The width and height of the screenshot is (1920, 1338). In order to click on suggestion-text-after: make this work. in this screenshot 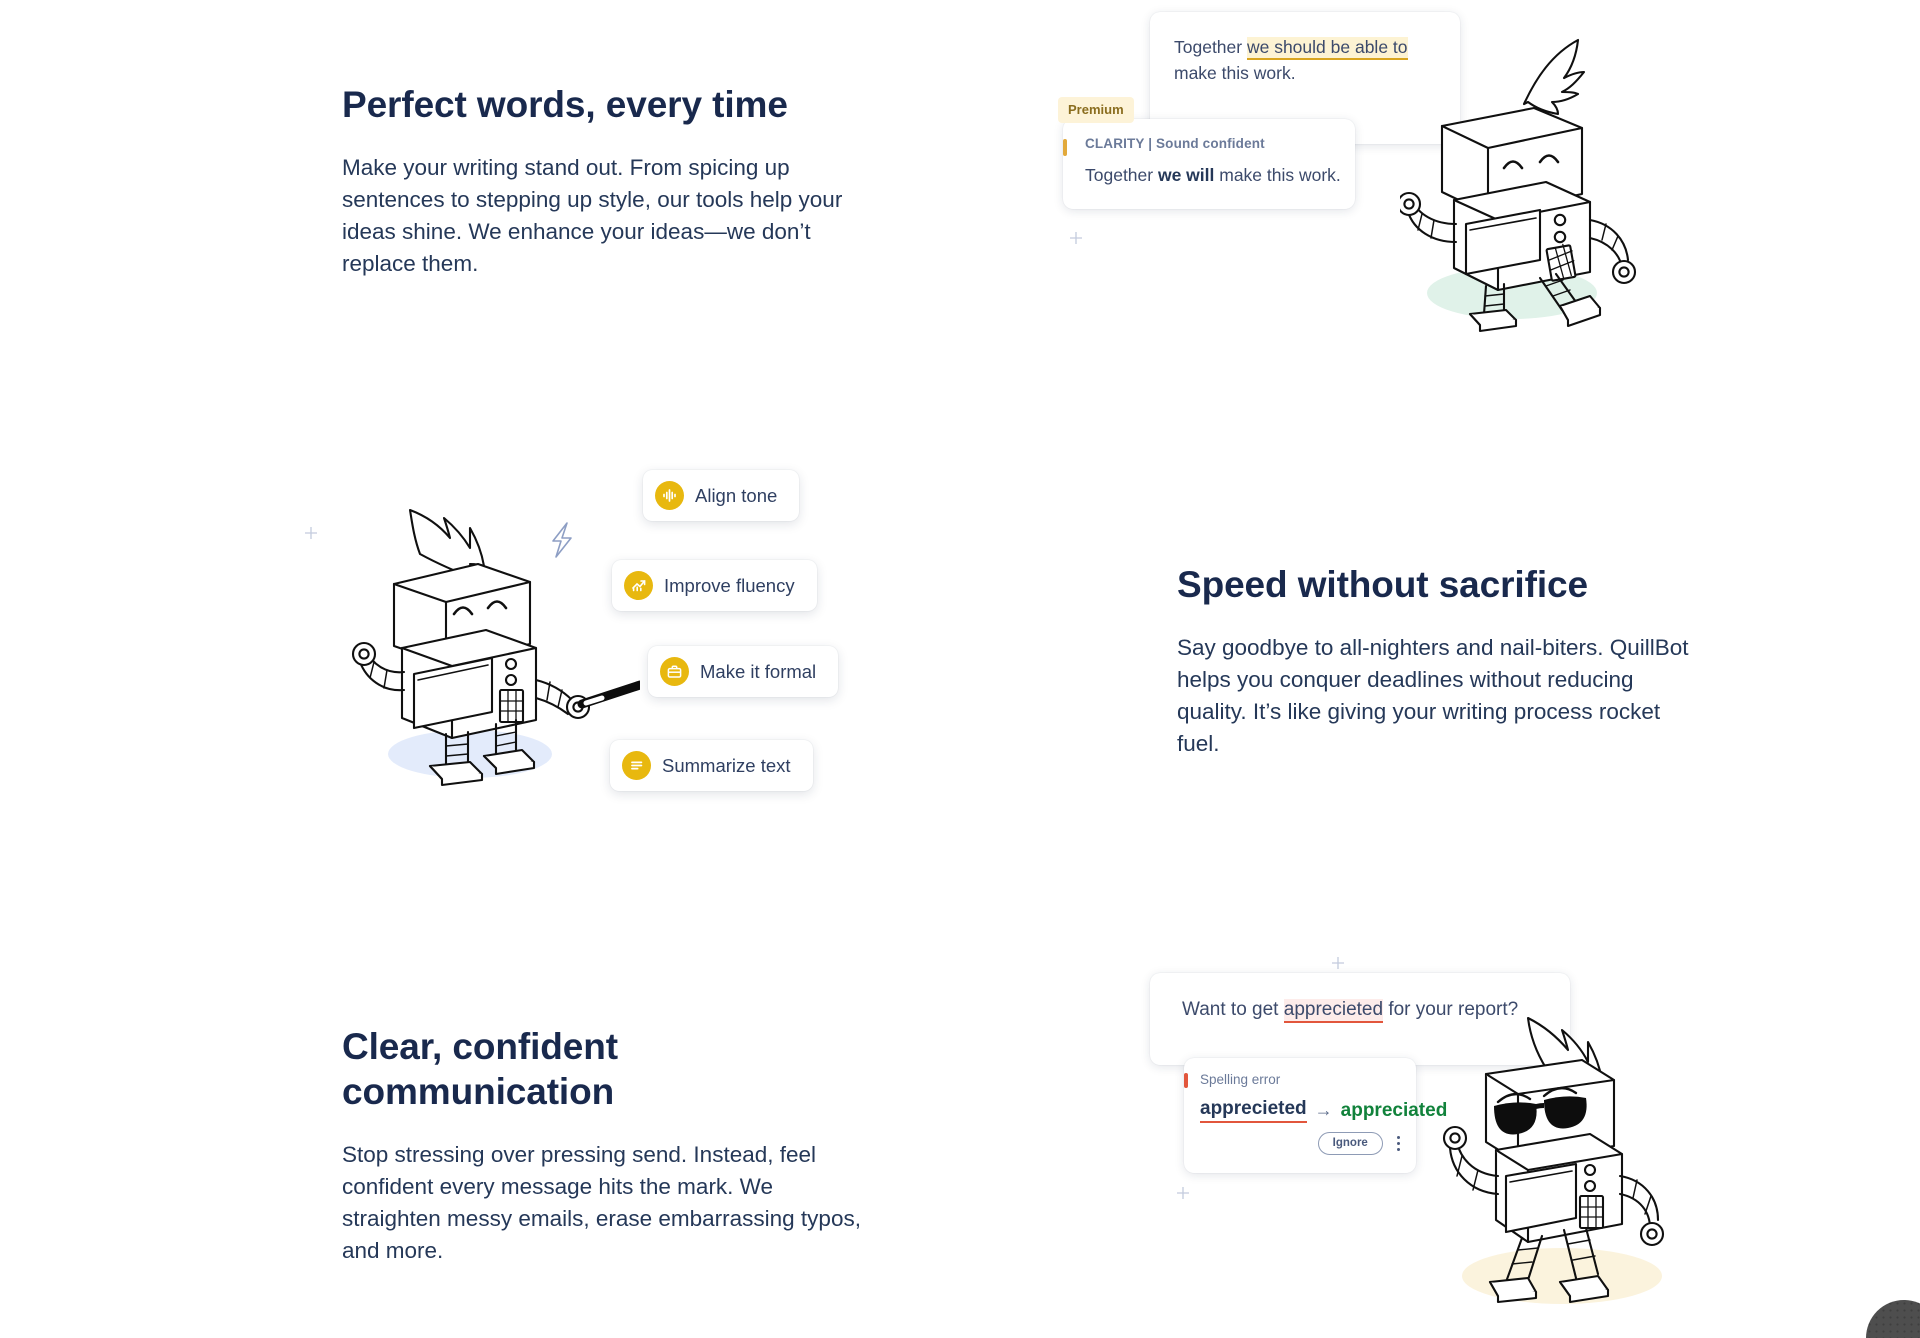, I will do `click(1235, 73)`.